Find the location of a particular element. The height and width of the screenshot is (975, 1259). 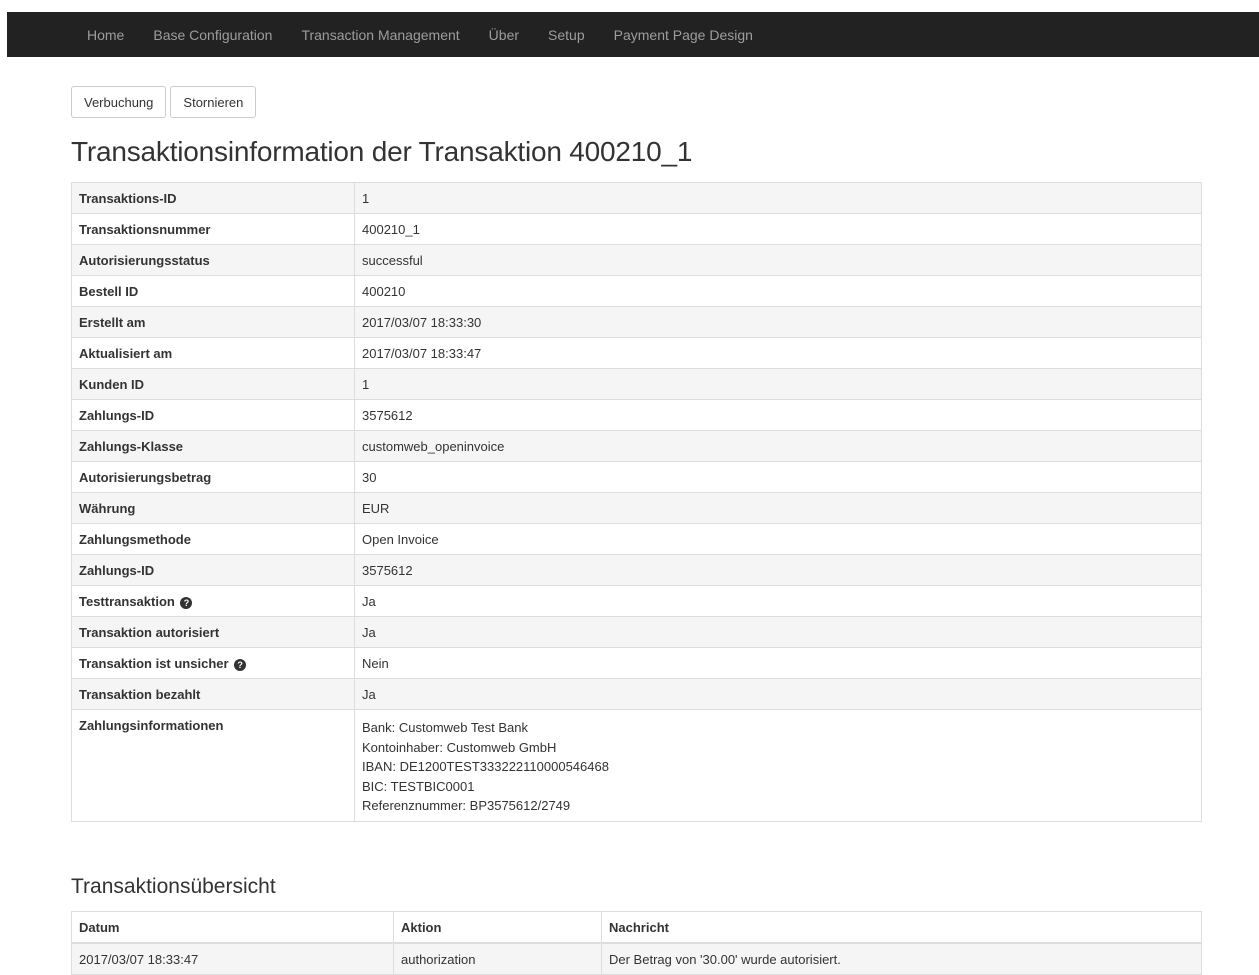

row-key-label: Transaktion bezahlt is located at coordinates (140, 694).